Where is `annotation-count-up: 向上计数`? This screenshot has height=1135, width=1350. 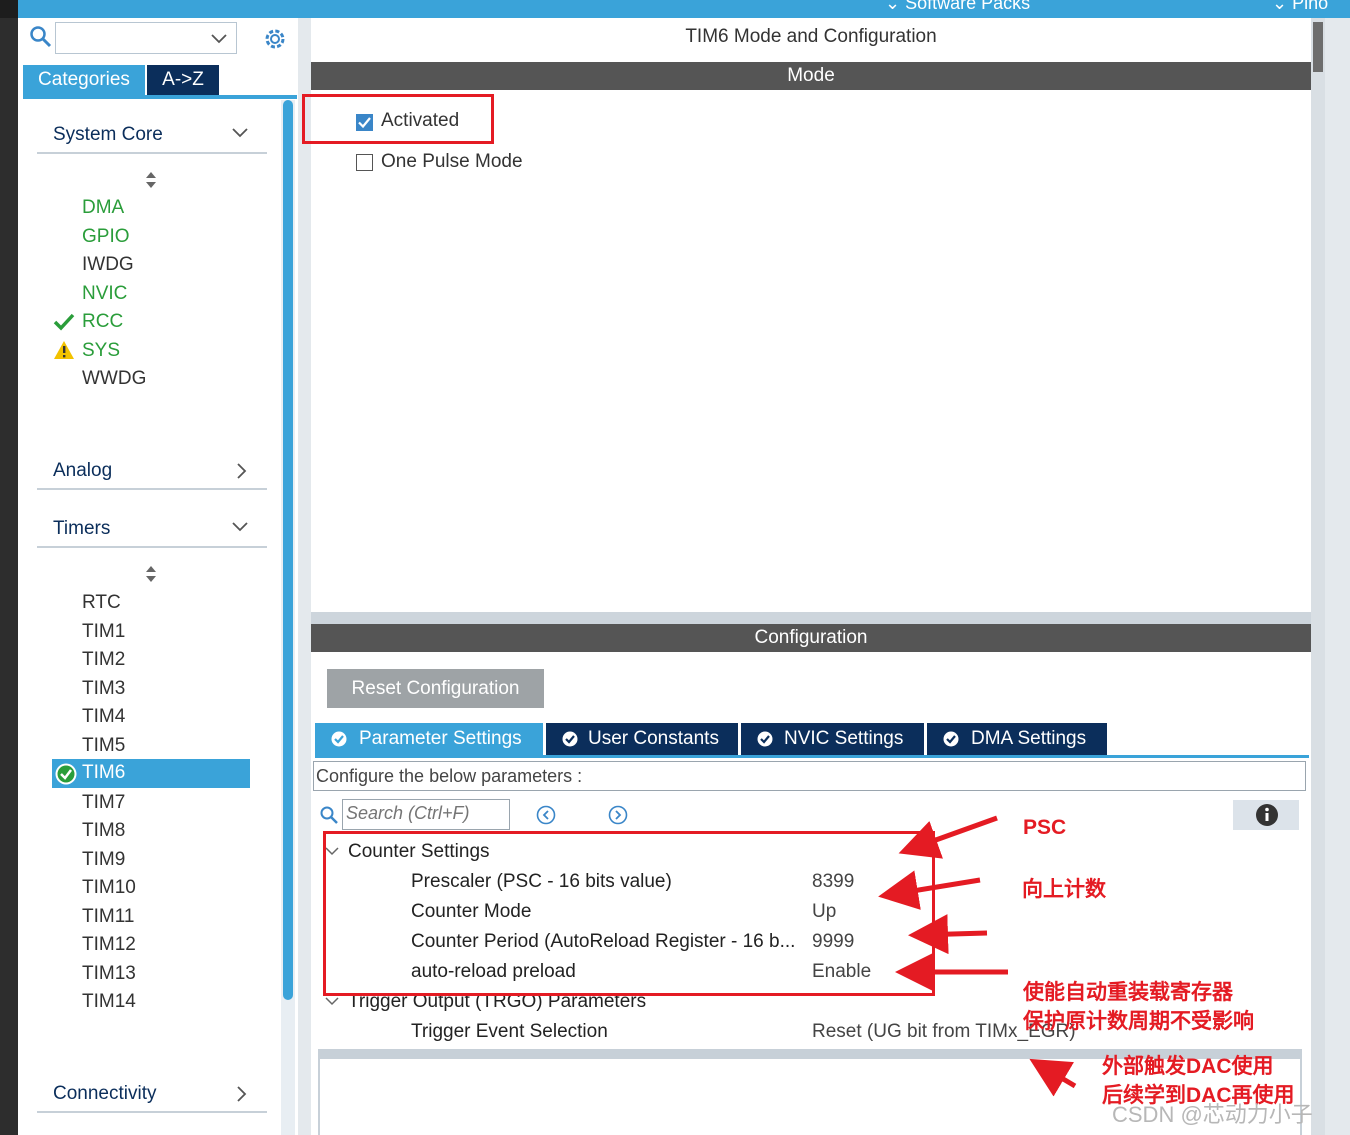
annotation-count-up: 向上计数 is located at coordinates (1064, 889).